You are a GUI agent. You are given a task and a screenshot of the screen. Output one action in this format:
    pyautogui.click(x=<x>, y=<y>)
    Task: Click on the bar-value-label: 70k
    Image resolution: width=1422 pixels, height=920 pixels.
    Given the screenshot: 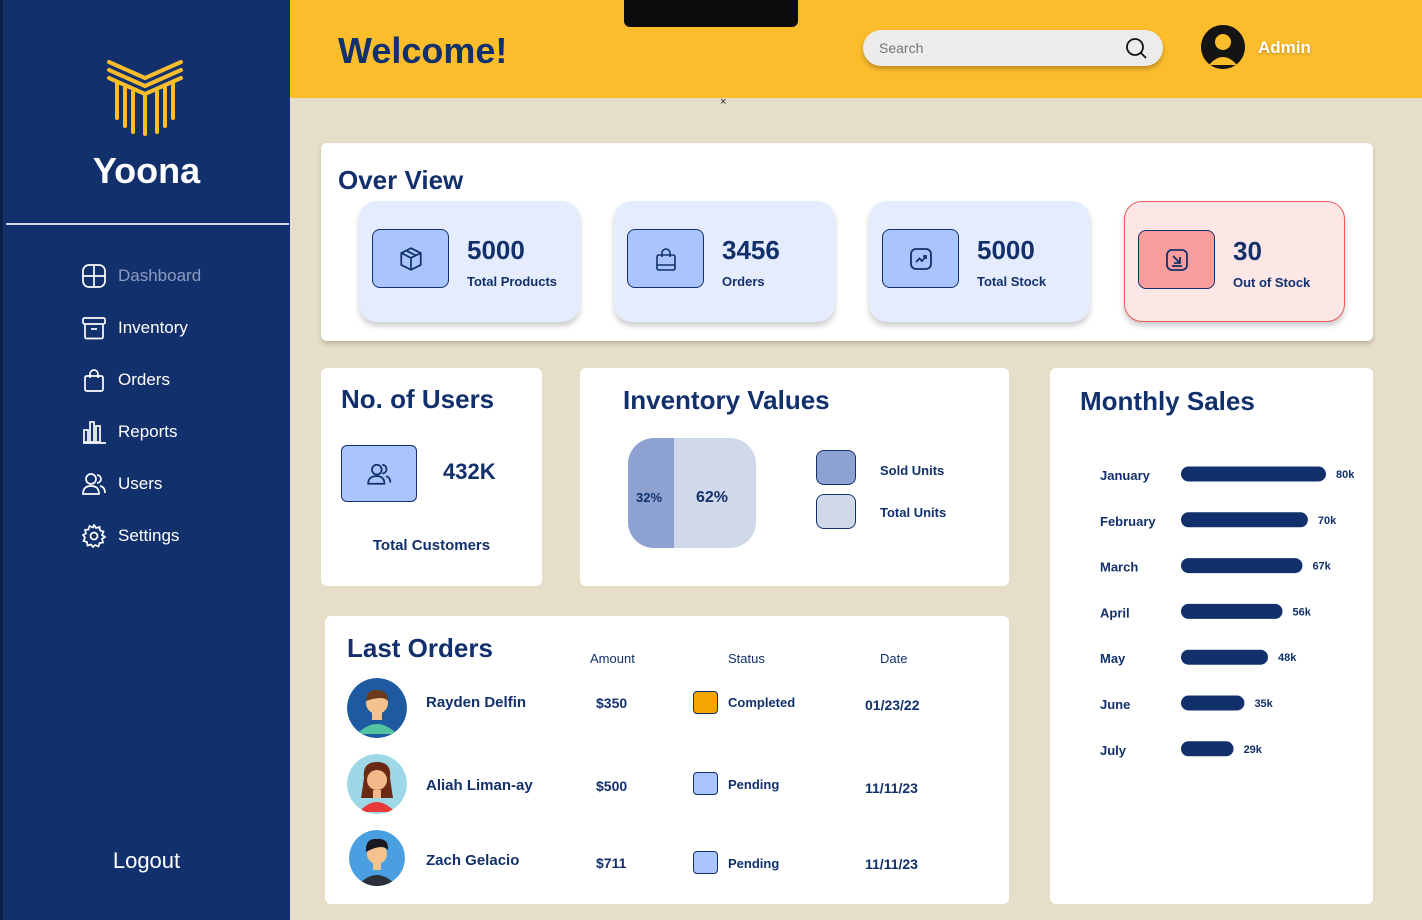 What is the action you would take?
    pyautogui.click(x=1327, y=521)
    